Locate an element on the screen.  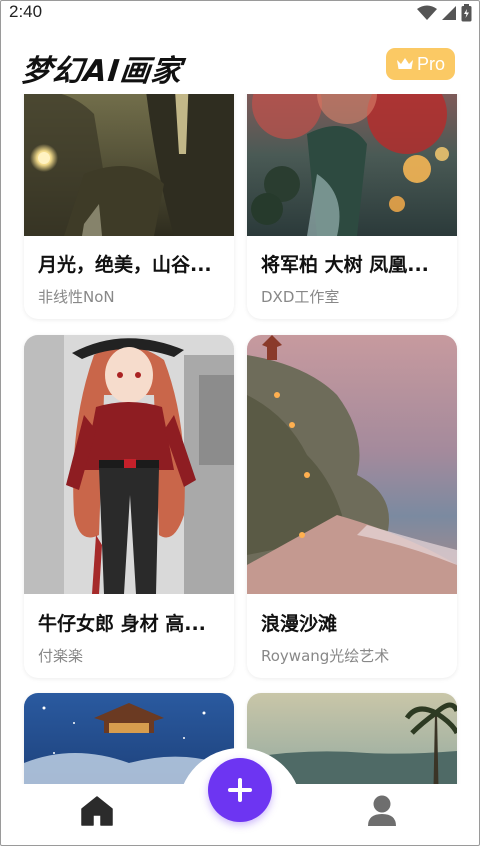
artwork-author: DXD工作室 is located at coordinates (300, 297).